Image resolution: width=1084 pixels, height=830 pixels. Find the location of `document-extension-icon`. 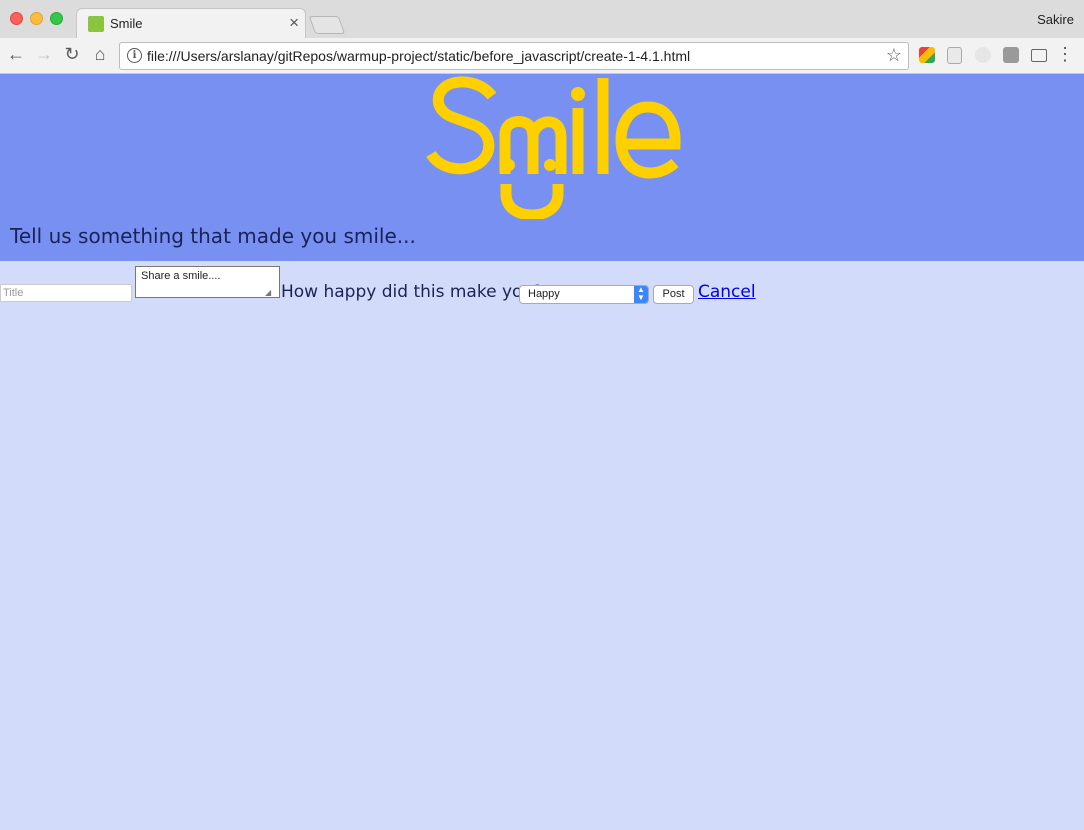

document-extension-icon is located at coordinates (954, 55).